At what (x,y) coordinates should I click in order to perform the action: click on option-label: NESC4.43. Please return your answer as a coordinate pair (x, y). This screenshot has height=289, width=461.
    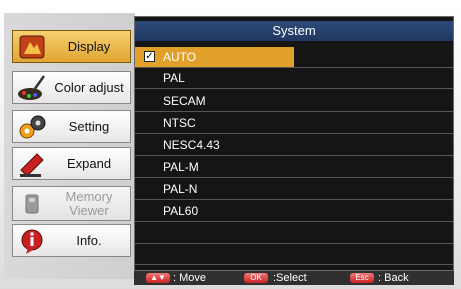
    Looking at the image, I should click on (191, 145).